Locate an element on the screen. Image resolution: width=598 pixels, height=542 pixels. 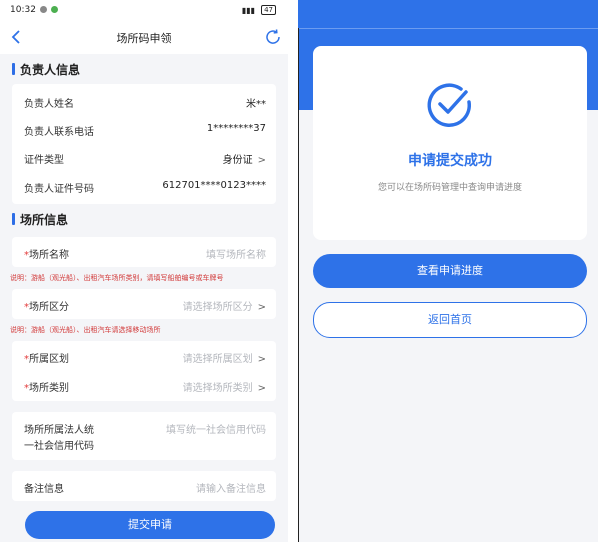
field-label-line2: 一社会信用代码 is located at coordinates (59, 446).